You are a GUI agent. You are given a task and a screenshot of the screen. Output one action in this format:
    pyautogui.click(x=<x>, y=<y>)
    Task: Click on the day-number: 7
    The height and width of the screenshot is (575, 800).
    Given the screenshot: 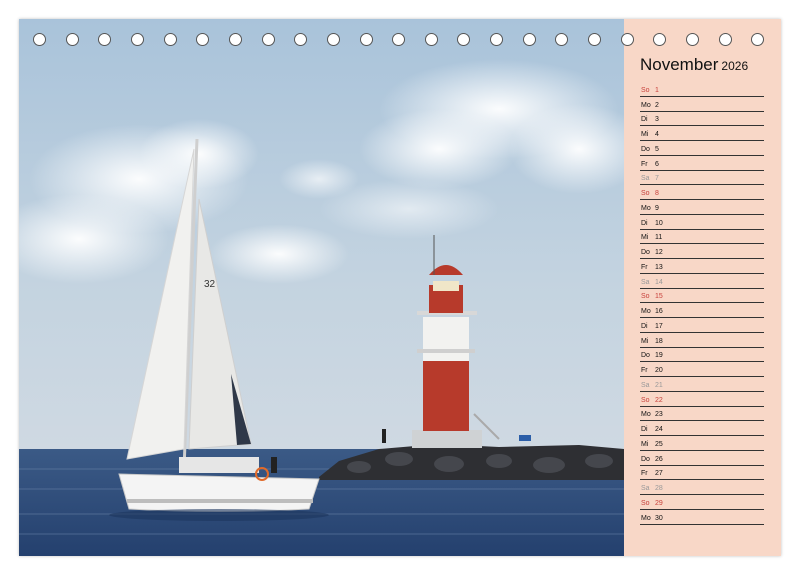 What is the action you would take?
    pyautogui.click(x=657, y=179)
    